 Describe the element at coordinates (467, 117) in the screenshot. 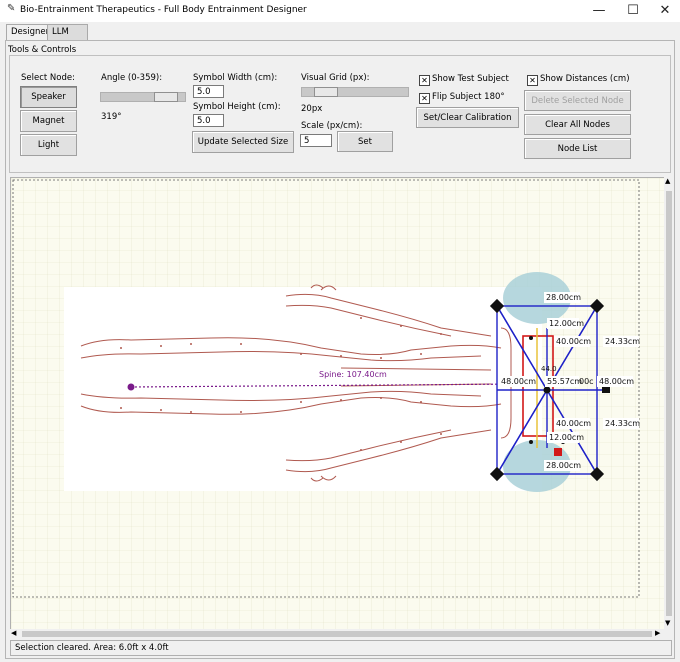

I see `set-clear-calibration-button: Set/Clear Calibration` at that location.